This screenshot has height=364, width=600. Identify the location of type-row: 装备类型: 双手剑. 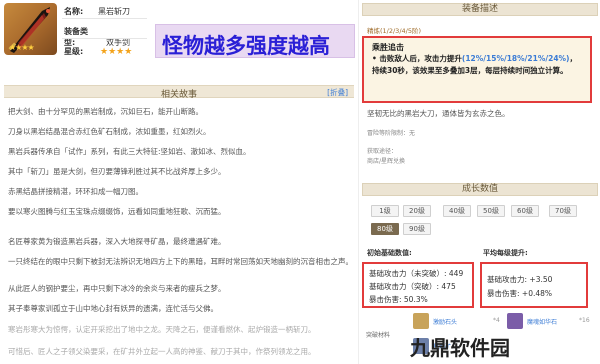
(97, 37).